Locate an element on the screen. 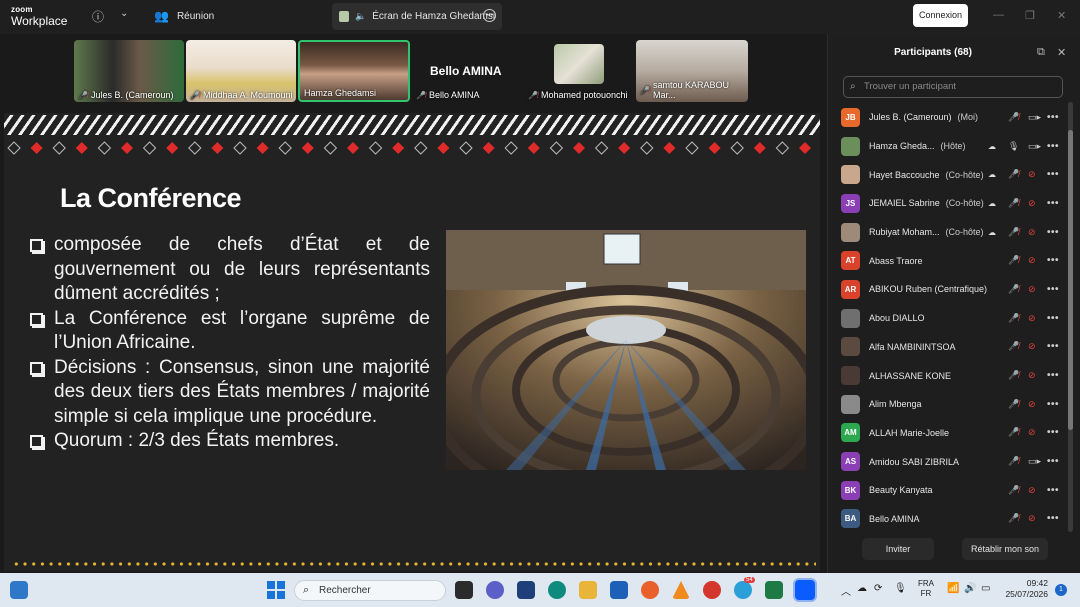 The image size is (1080, 607). participant-row: AM ALLAH Marie-Joelle 🎤̸ ⊘ ••• is located at coordinates (948, 433).